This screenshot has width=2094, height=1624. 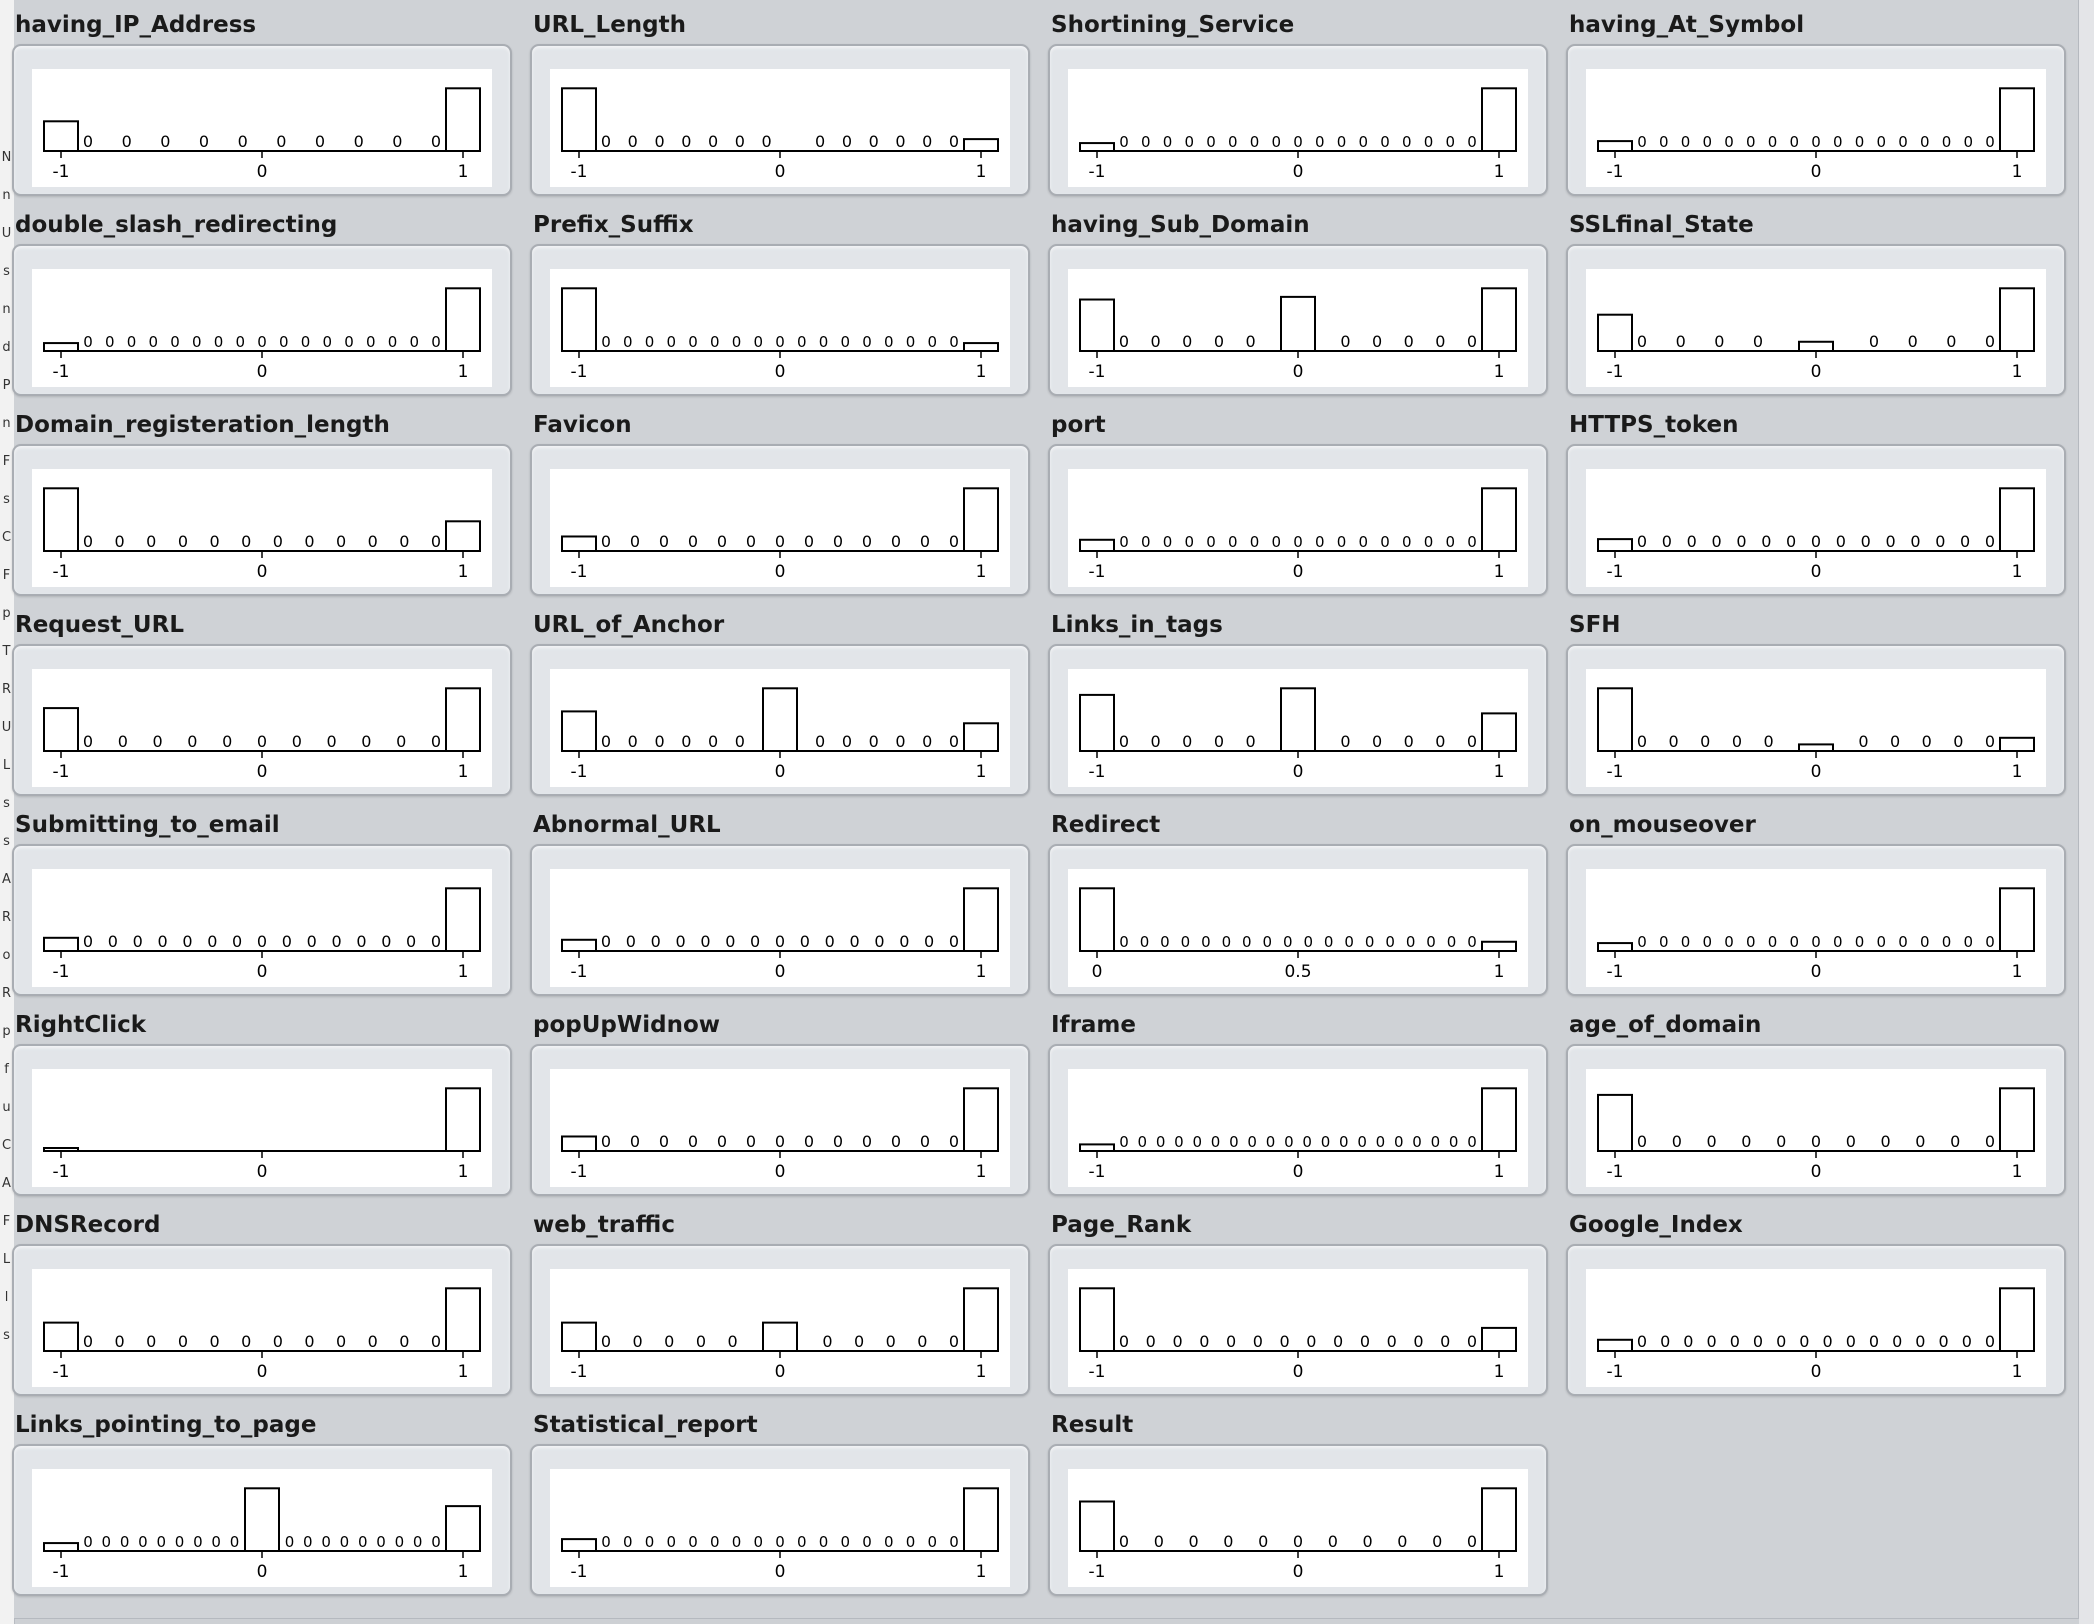 What do you see at coordinates (1298, 1334) in the screenshot?
I see `histogram-svg: -1 0 10 0 0 0 0 0 0 0 0 0 0 0 0 0` at bounding box center [1298, 1334].